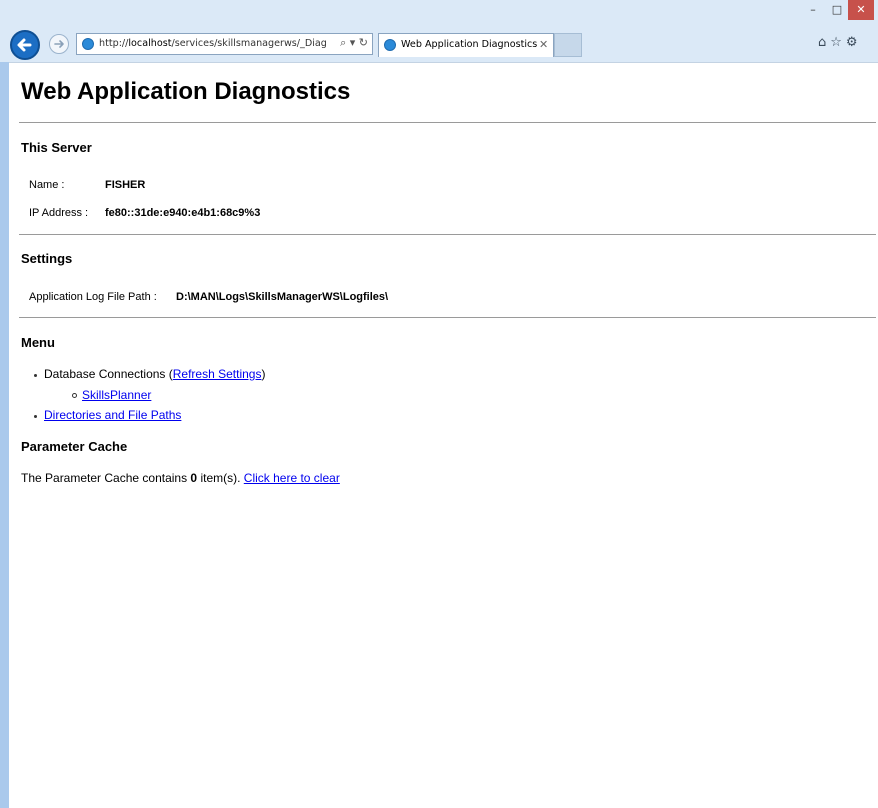  Describe the element at coordinates (390, 45) in the screenshot. I see `ie-tab-icon` at that location.